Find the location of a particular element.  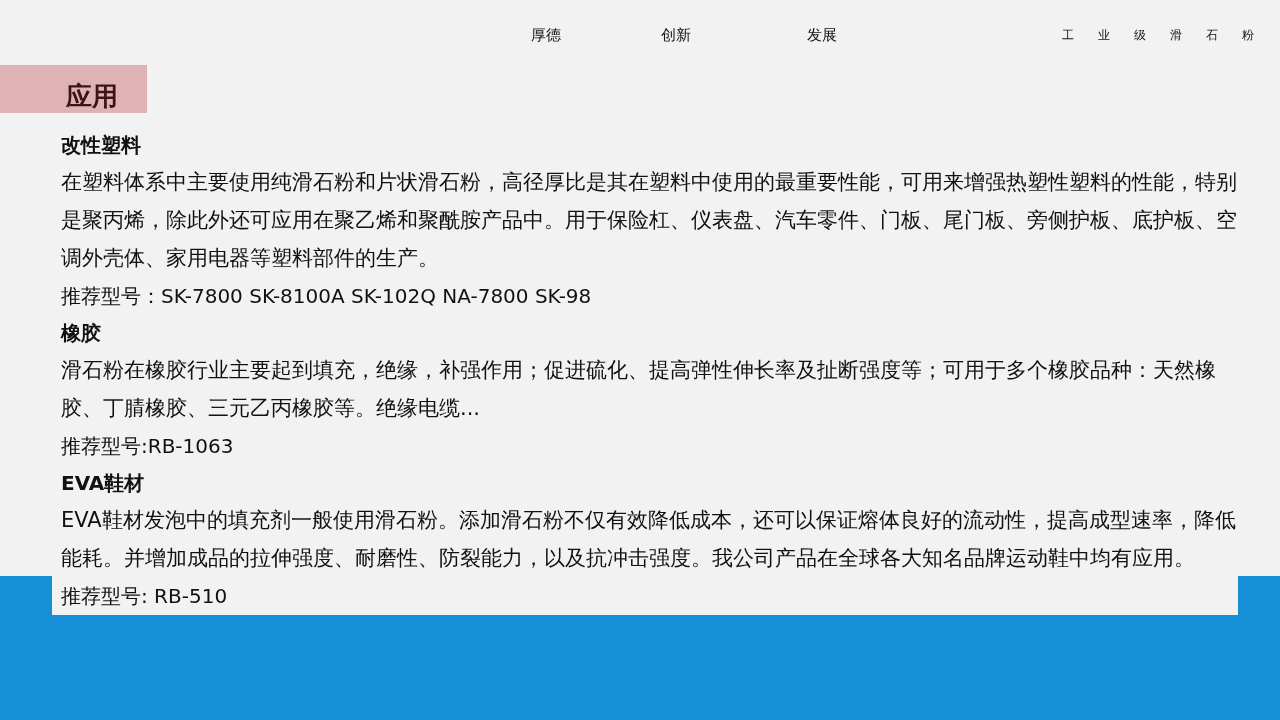

section-paragraph: EVA鞋材发泡中的填充剂一般使用滑石粉。添加滑石粉不仅有效降低成本，还可以保证熔体良好的流动性，提高成型速率，降低能耗。并增加成品的拉伸强度、耐磨性、防裂能力，以及抗冲击强度。我公司产品在全球各大知名品牌运动鞋中均有应用。 is located at coordinates (649, 539).